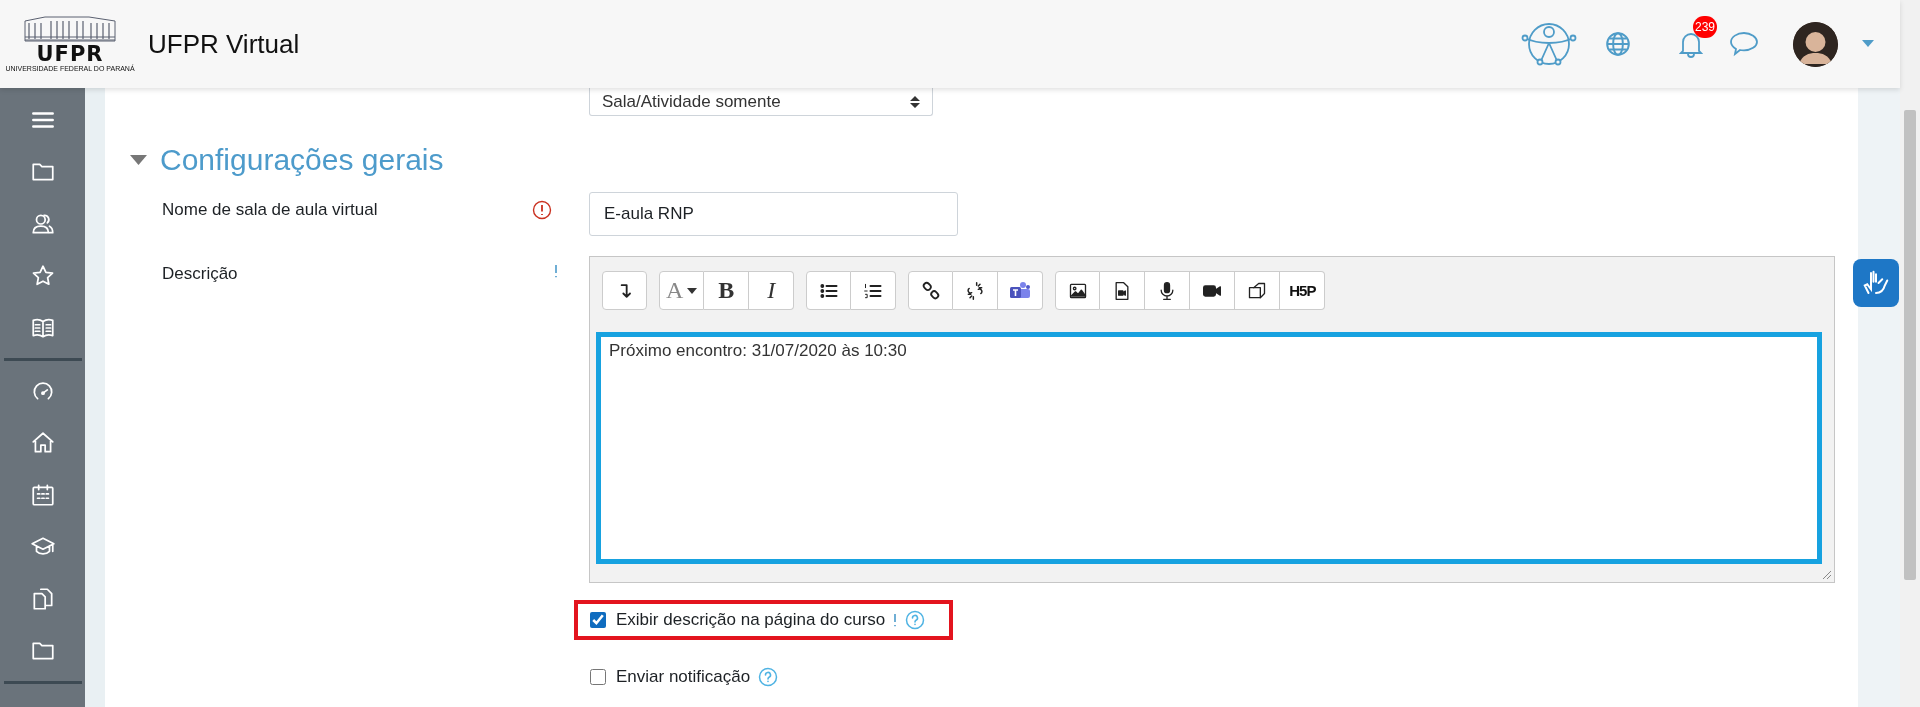 The height and width of the screenshot is (707, 1920). Describe the element at coordinates (1705, 27) in the screenshot. I see `notification-badge: 239` at that location.